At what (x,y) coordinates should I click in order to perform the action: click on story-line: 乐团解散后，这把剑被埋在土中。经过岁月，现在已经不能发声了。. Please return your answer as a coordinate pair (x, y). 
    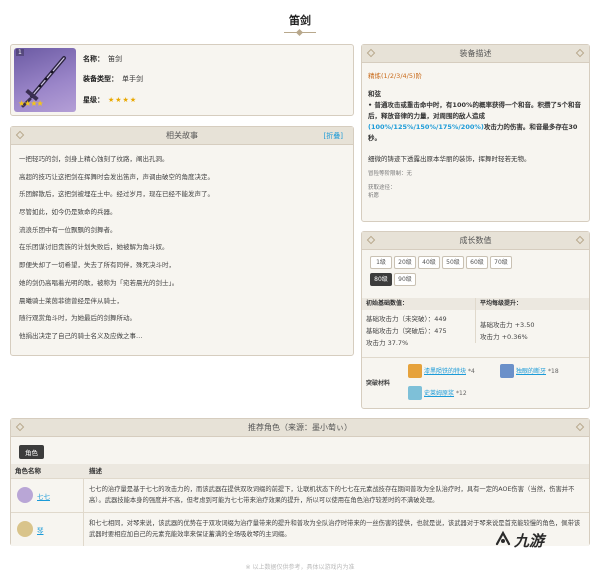
    Looking at the image, I should click on (116, 194).